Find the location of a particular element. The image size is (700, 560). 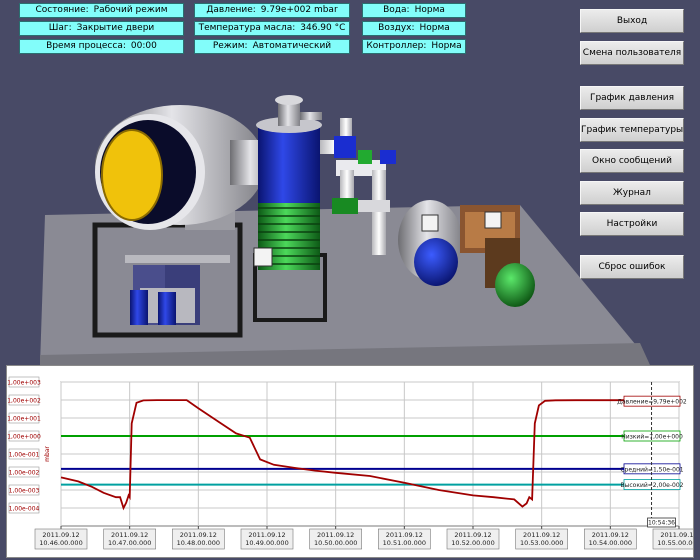

x-tick-time: 10.53.00.000 is located at coordinates (541, 543).